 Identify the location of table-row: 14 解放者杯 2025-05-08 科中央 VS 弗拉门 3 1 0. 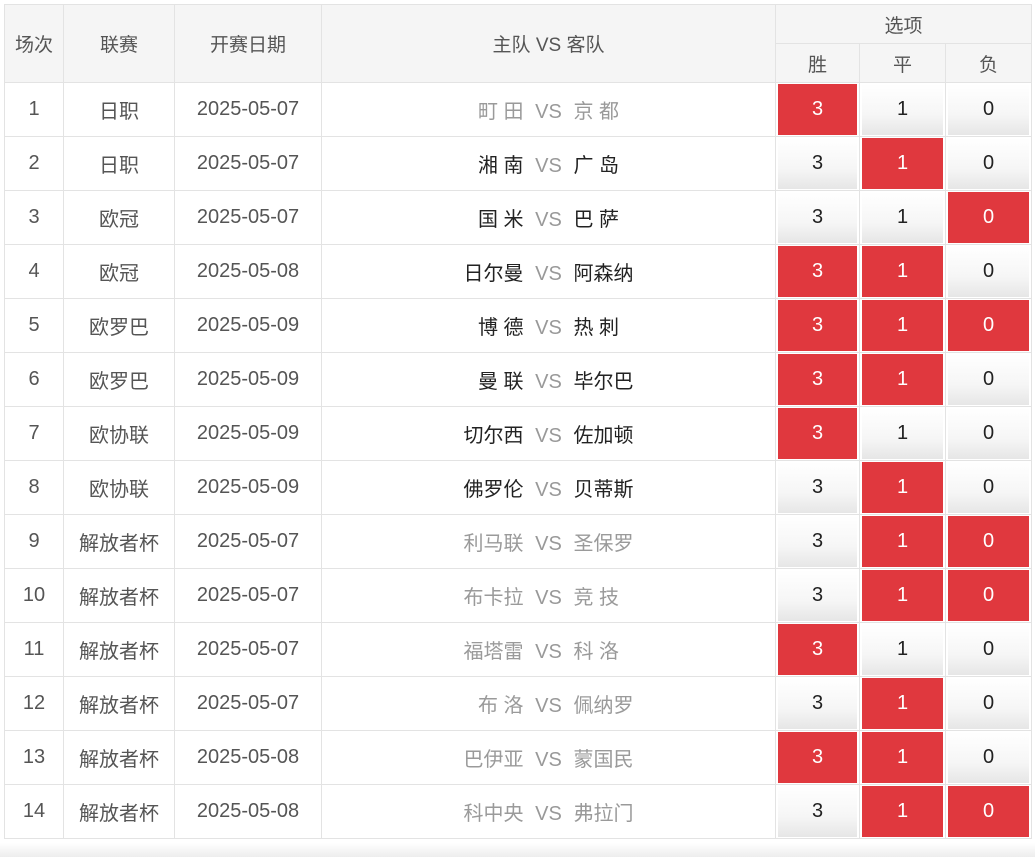
(518, 811).